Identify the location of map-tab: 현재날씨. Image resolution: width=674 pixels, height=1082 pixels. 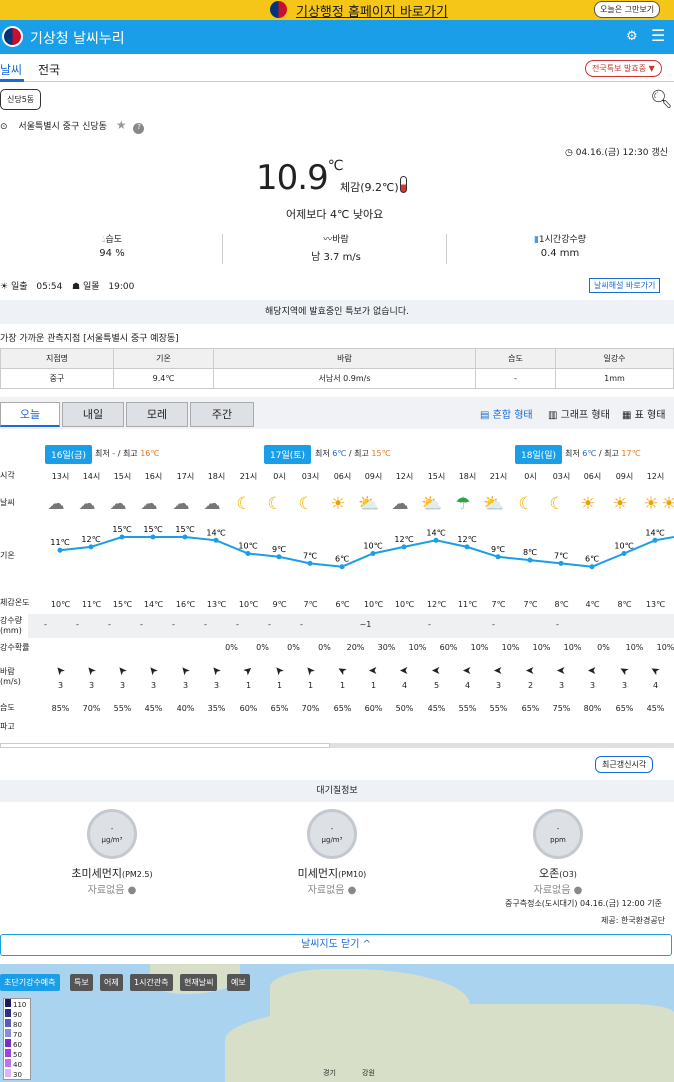
(199, 982).